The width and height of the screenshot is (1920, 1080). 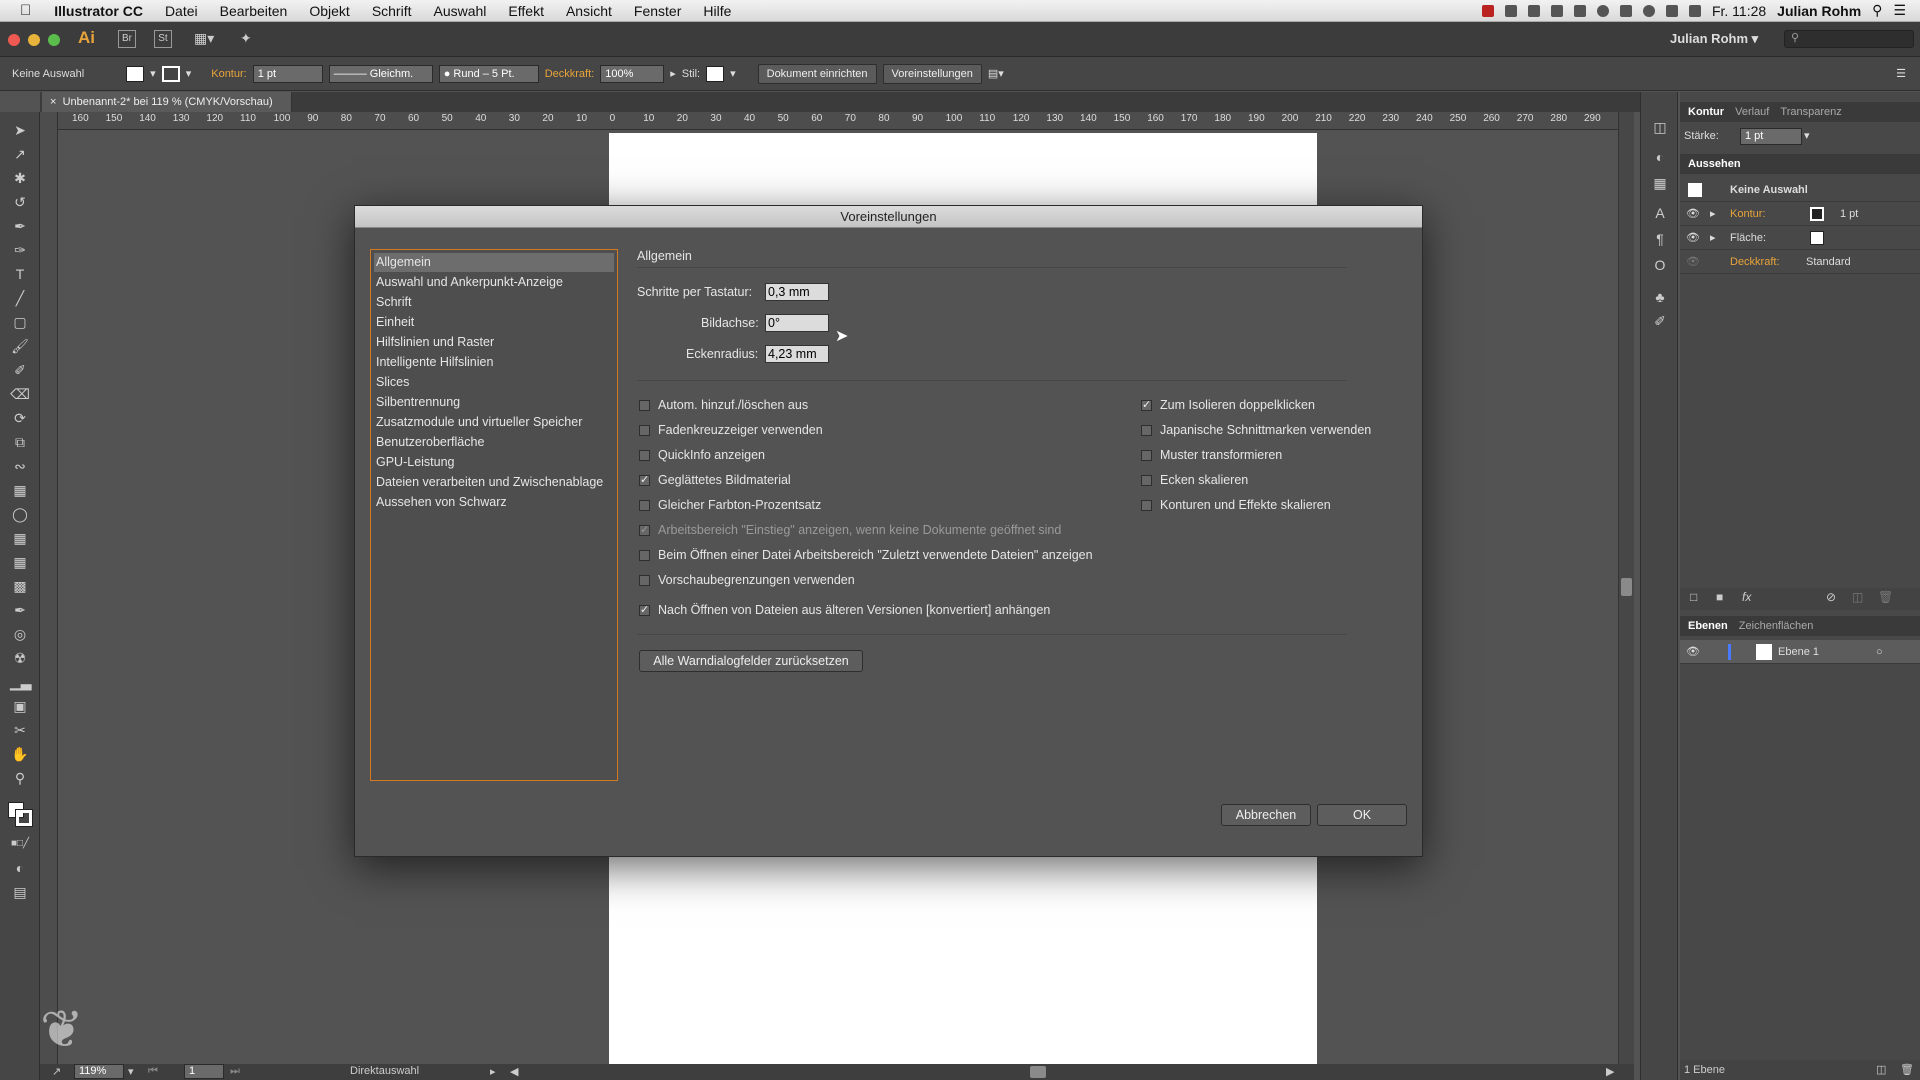 What do you see at coordinates (1194, 480) in the screenshot?
I see `option-scale-corners: Ecken skalieren` at bounding box center [1194, 480].